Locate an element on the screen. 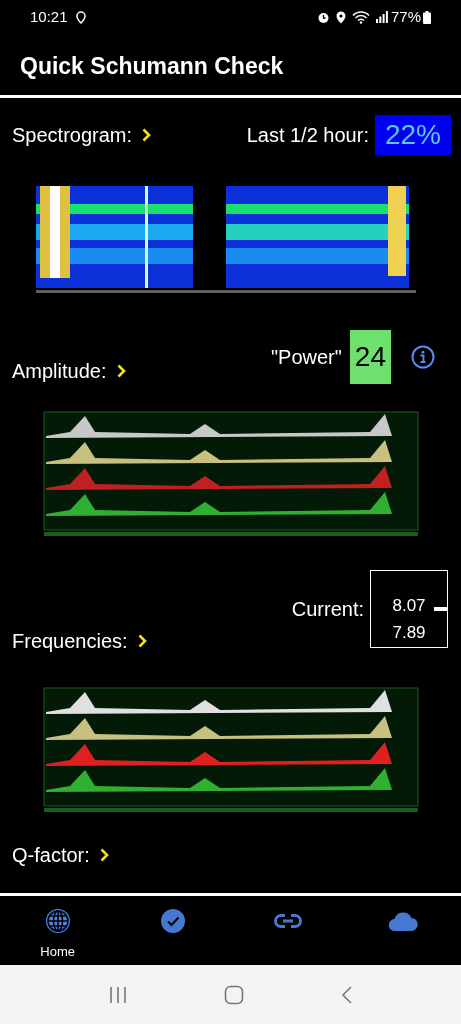 This screenshot has height=1024, width=461. info-icon is located at coordinates (423, 357).